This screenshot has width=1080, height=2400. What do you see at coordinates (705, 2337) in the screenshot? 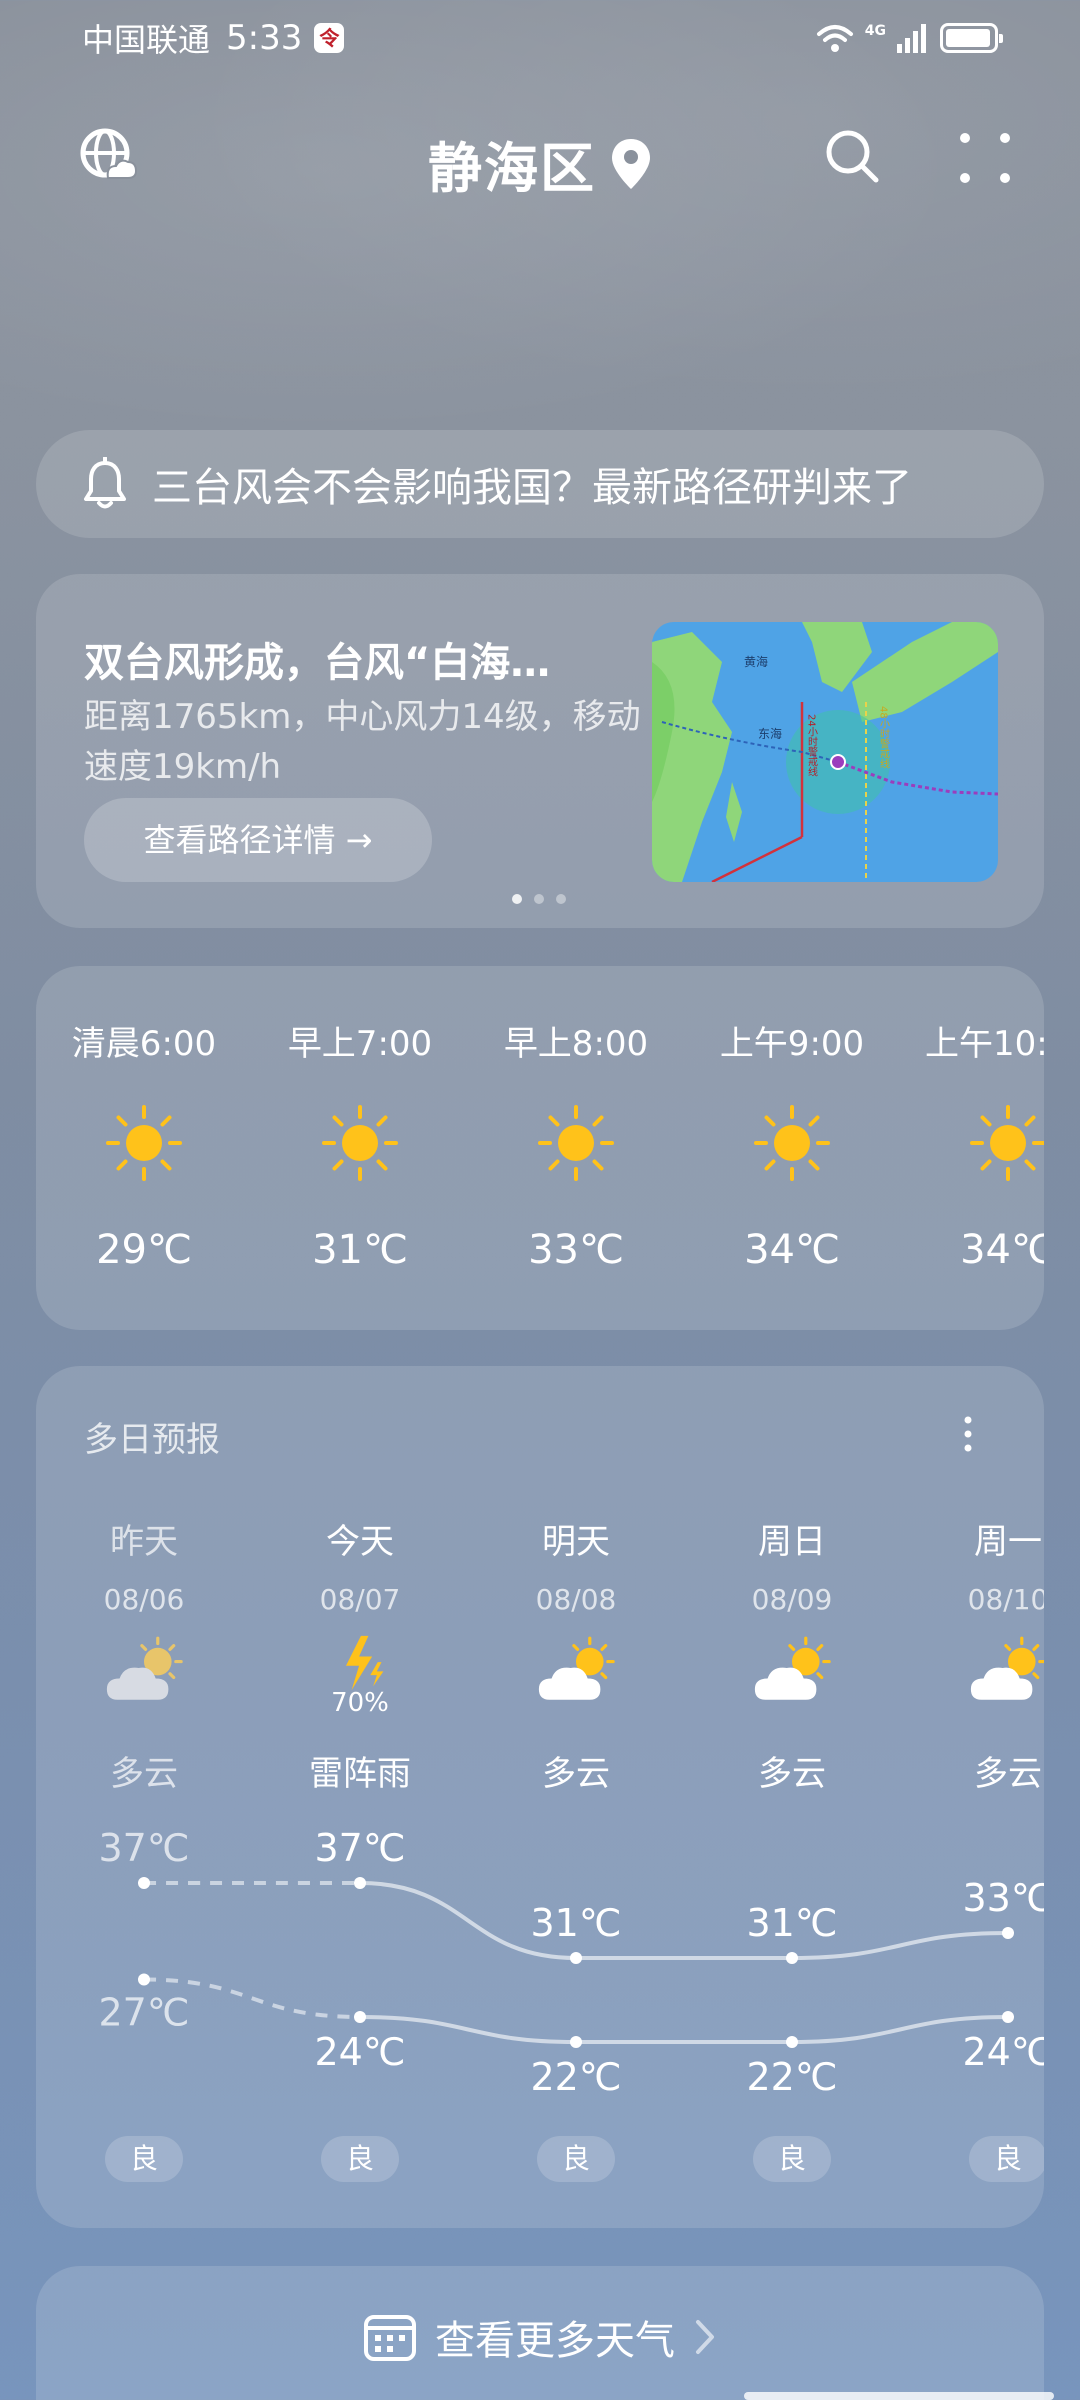
I see `chevron-right-icon` at bounding box center [705, 2337].